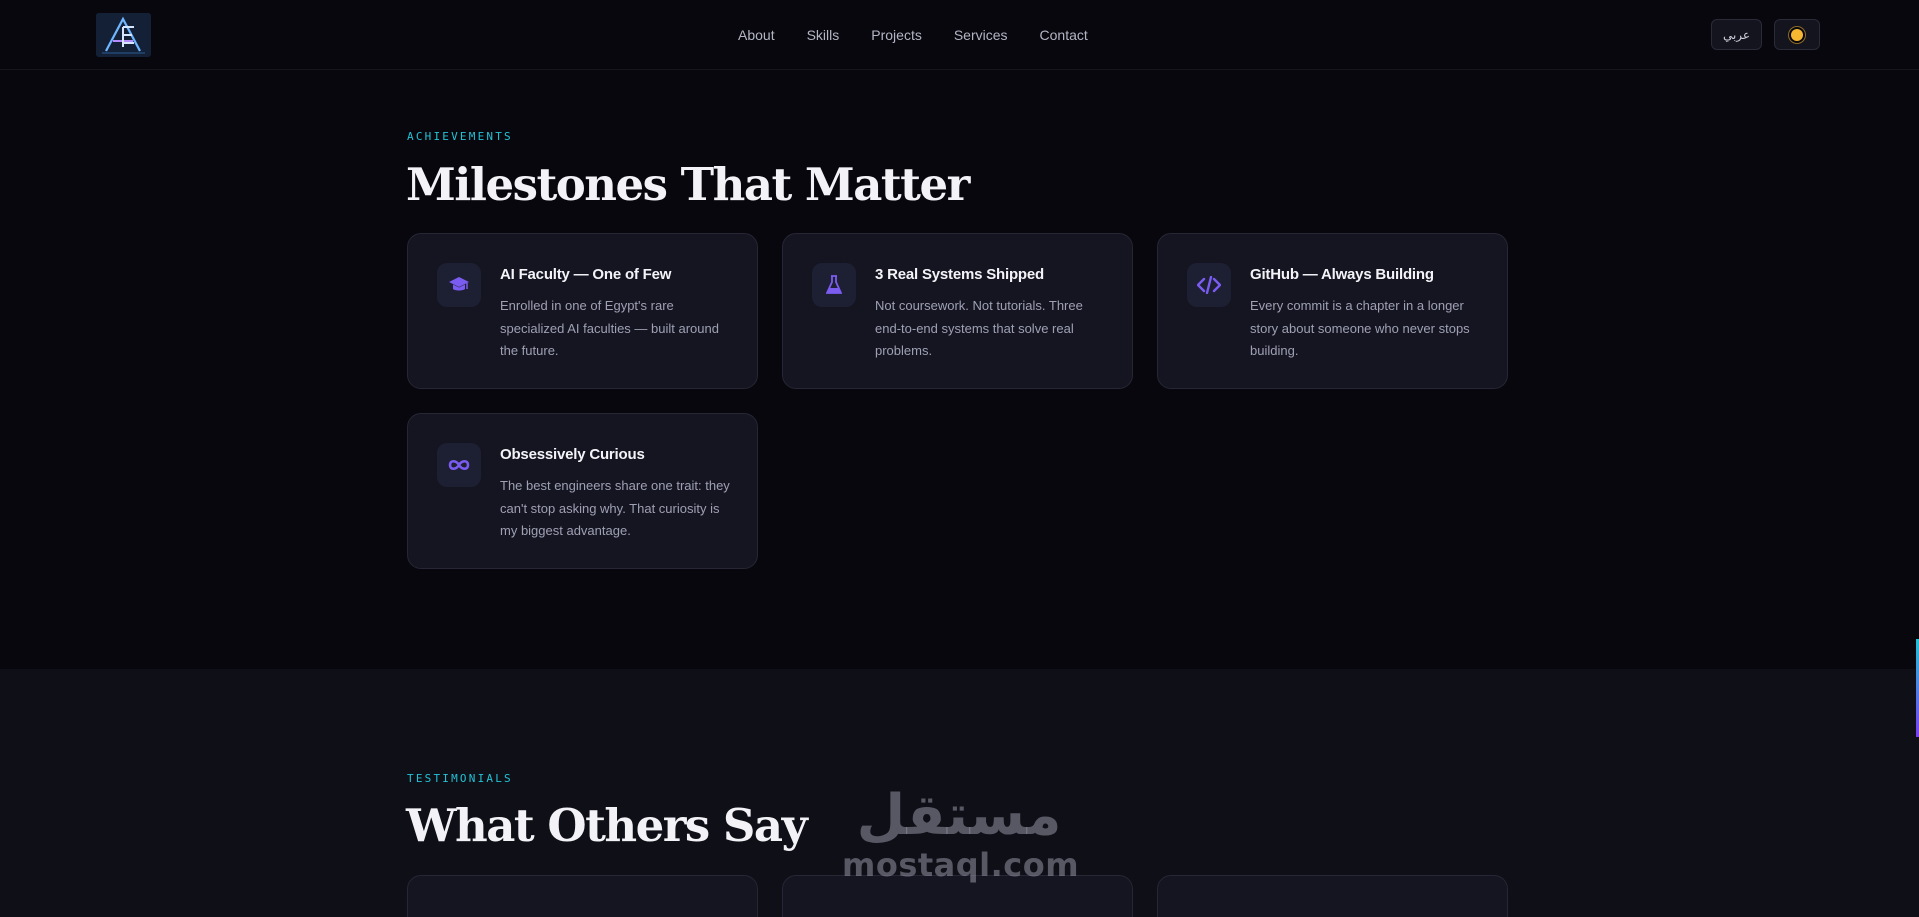 The image size is (1919, 917). What do you see at coordinates (823, 35) in the screenshot?
I see `nav-link-skills: Skills` at bounding box center [823, 35].